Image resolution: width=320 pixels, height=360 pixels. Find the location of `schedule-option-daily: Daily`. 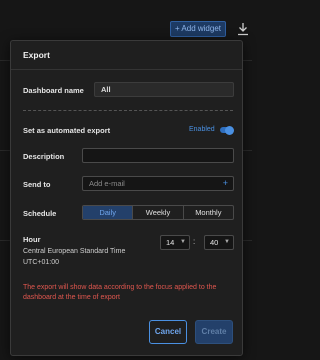

schedule-option-daily: Daily is located at coordinates (108, 212).